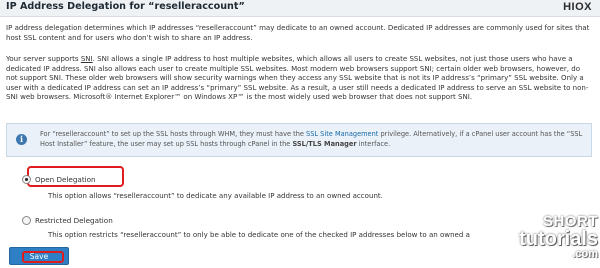  I want to click on watermark-logo: SHORT tutorials .com, so click(549, 240).